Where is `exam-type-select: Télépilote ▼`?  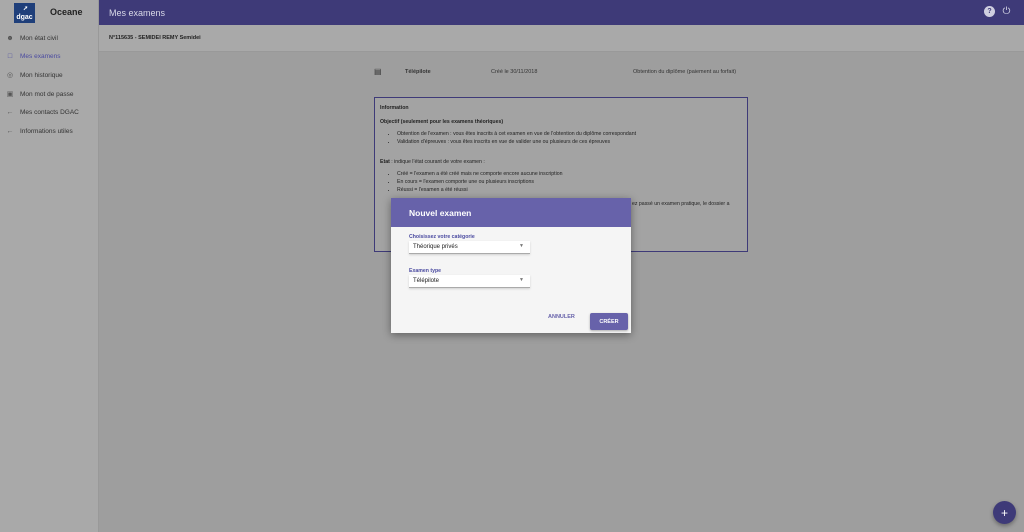 exam-type-select: Télépilote ▼ is located at coordinates (469, 281).